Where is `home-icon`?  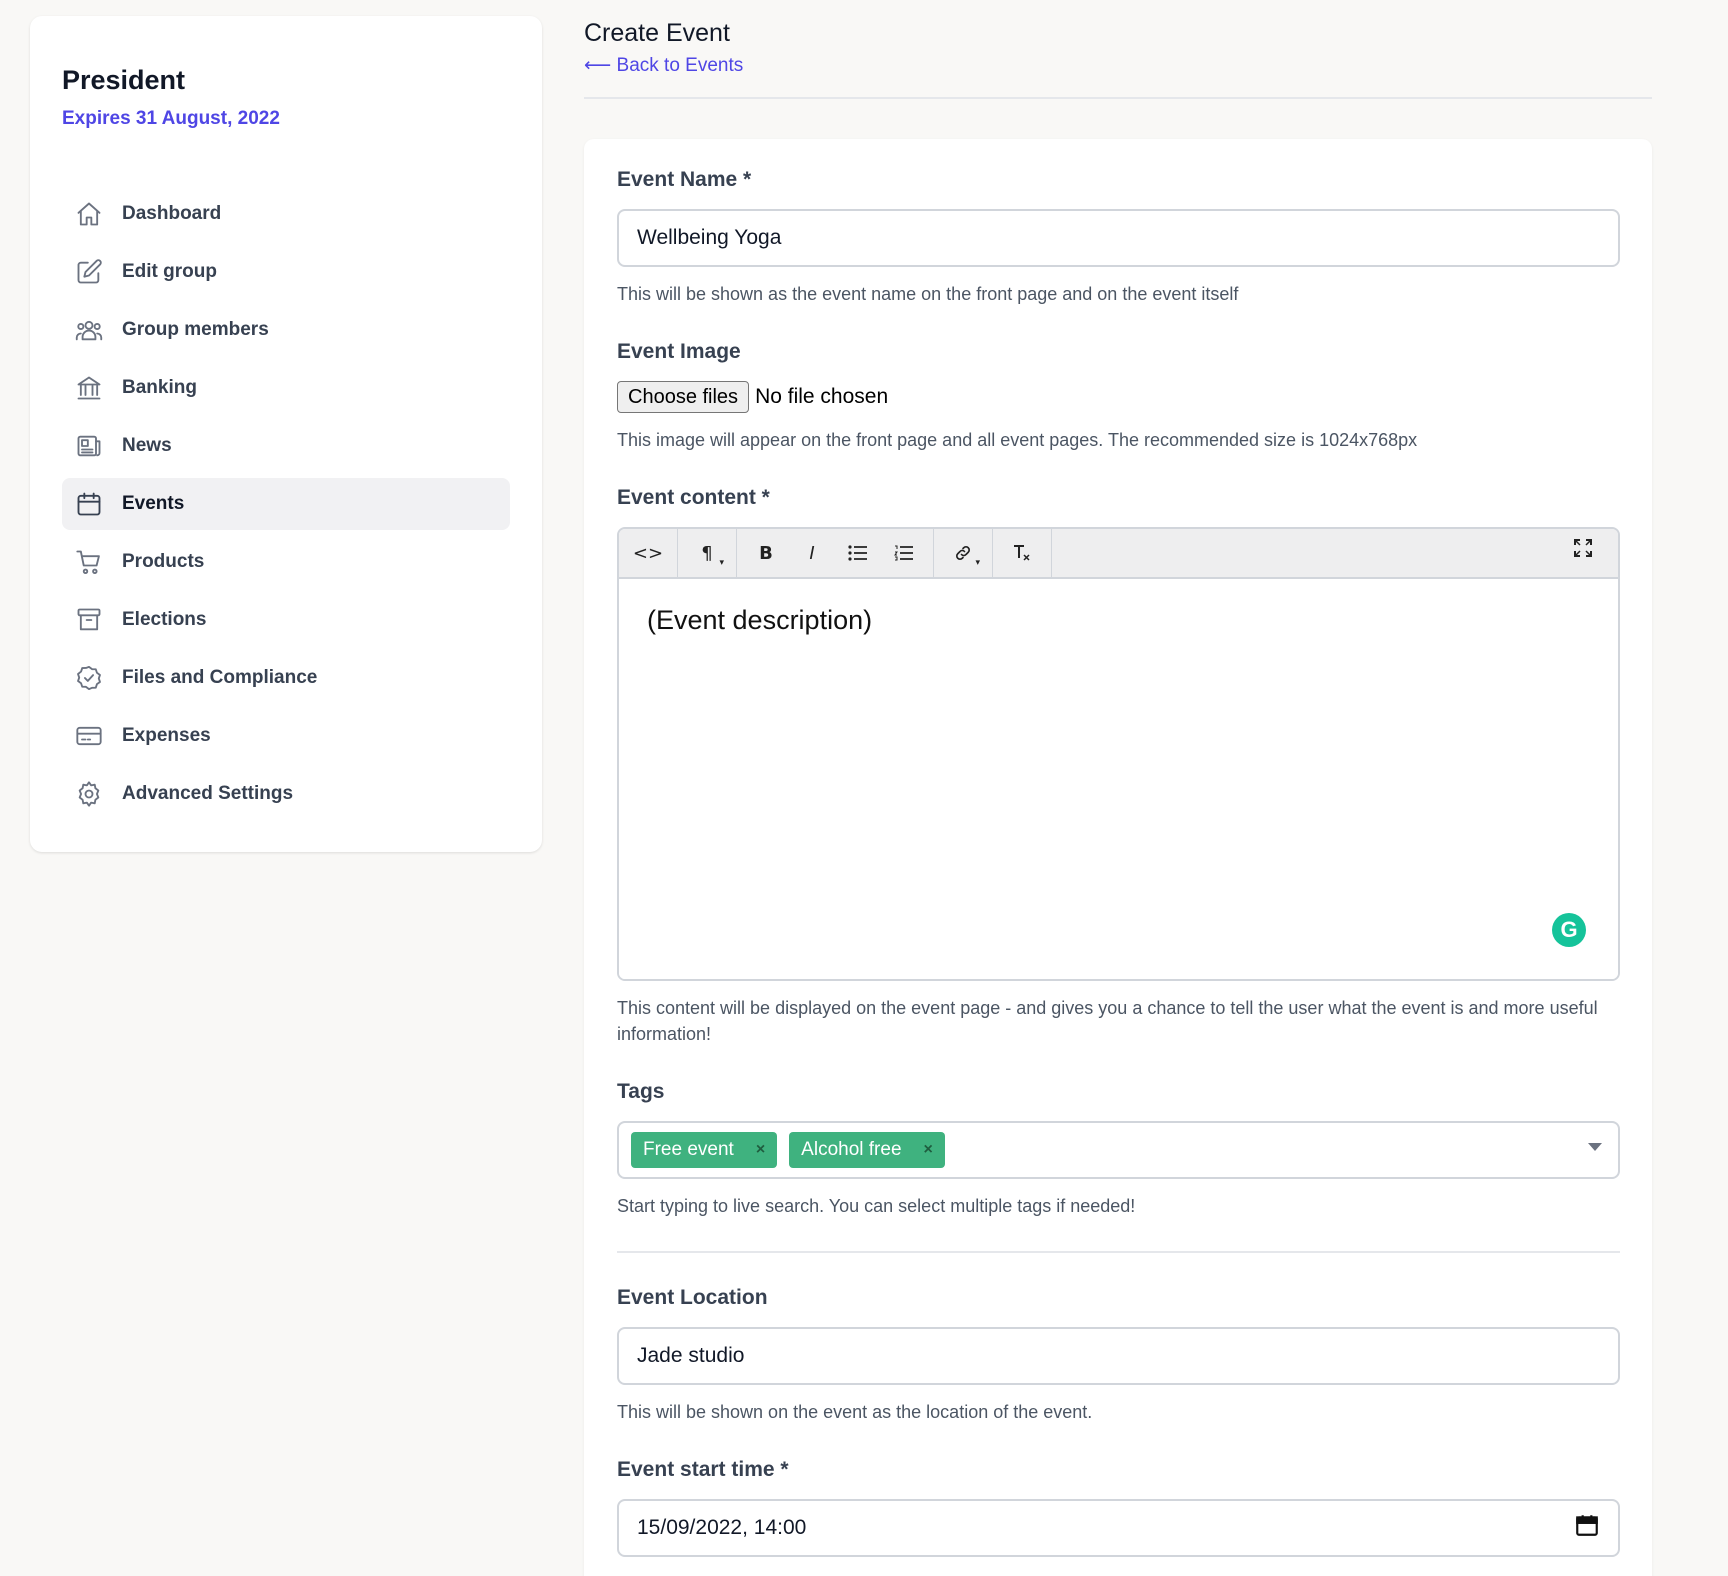
home-icon is located at coordinates (89, 214).